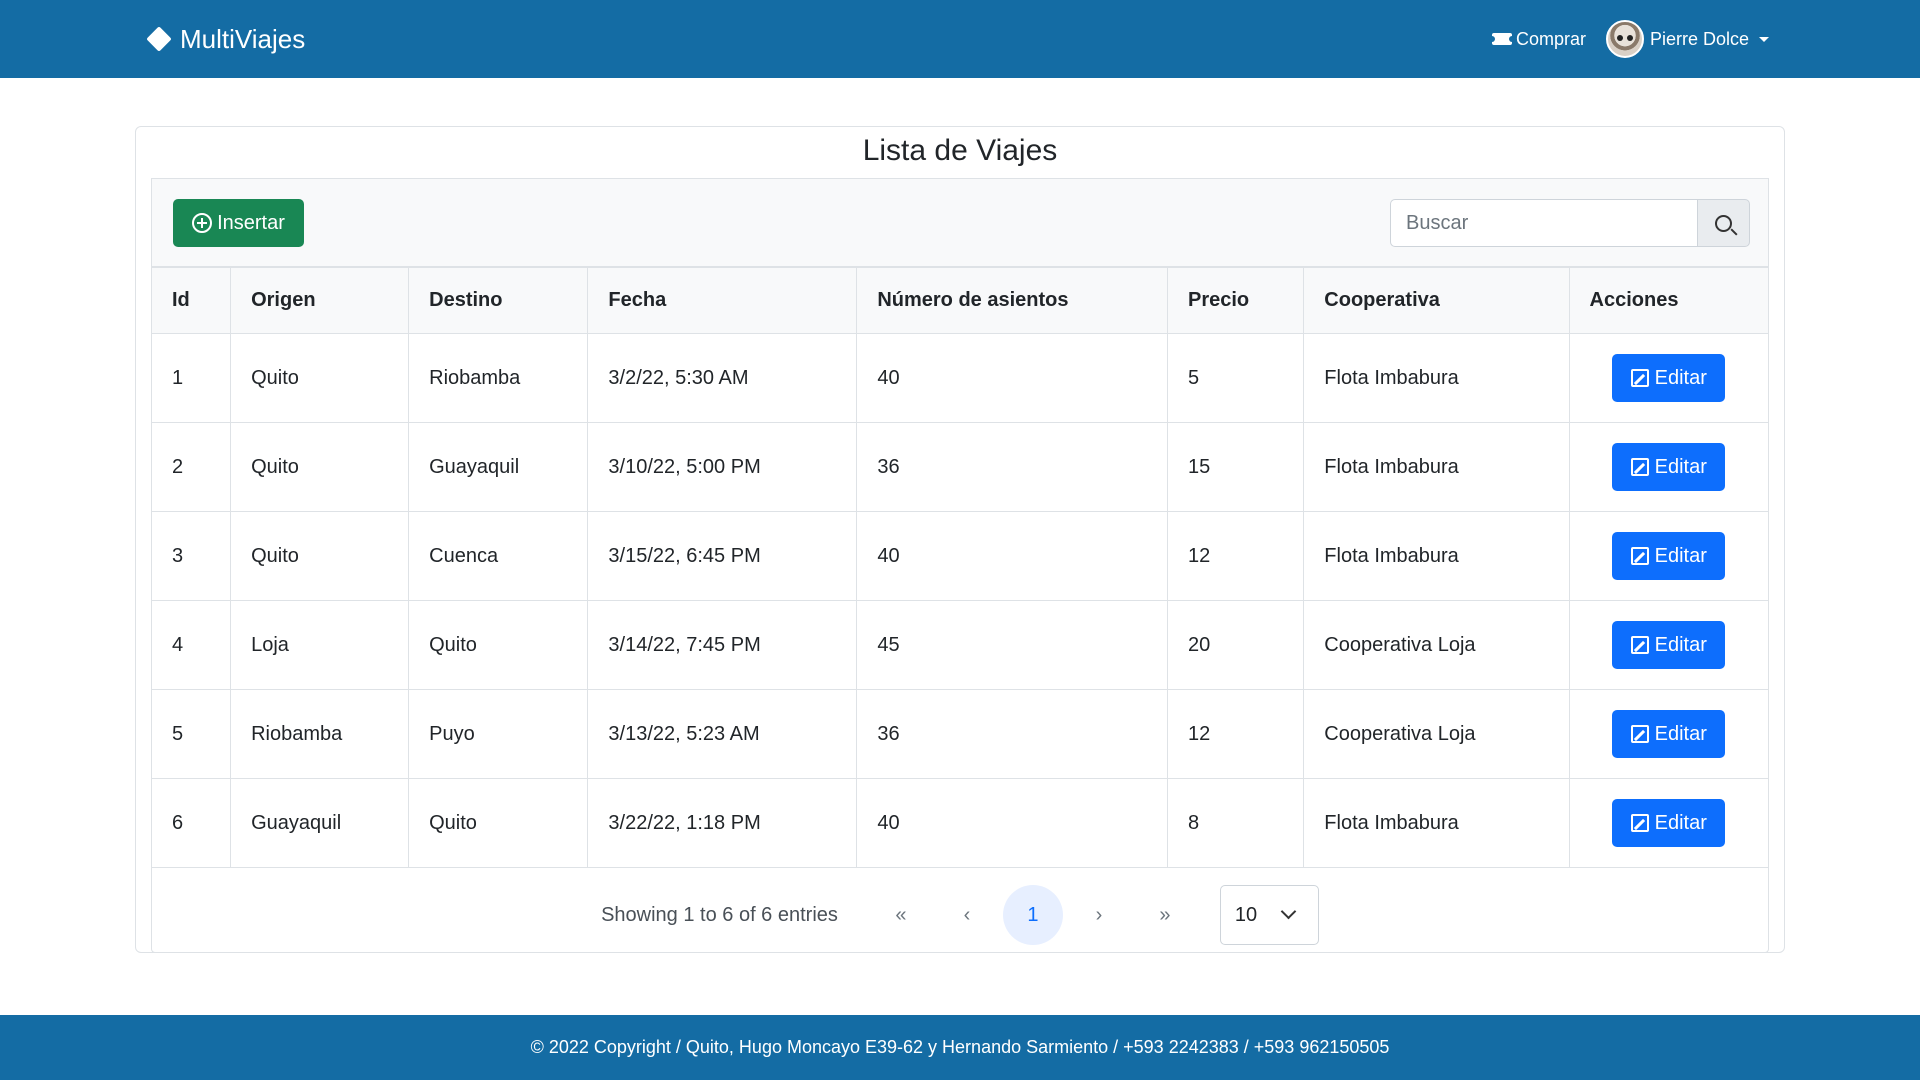 The height and width of the screenshot is (1080, 1920). What do you see at coordinates (1032, 915) in the screenshot?
I see `current-page-button: 1` at bounding box center [1032, 915].